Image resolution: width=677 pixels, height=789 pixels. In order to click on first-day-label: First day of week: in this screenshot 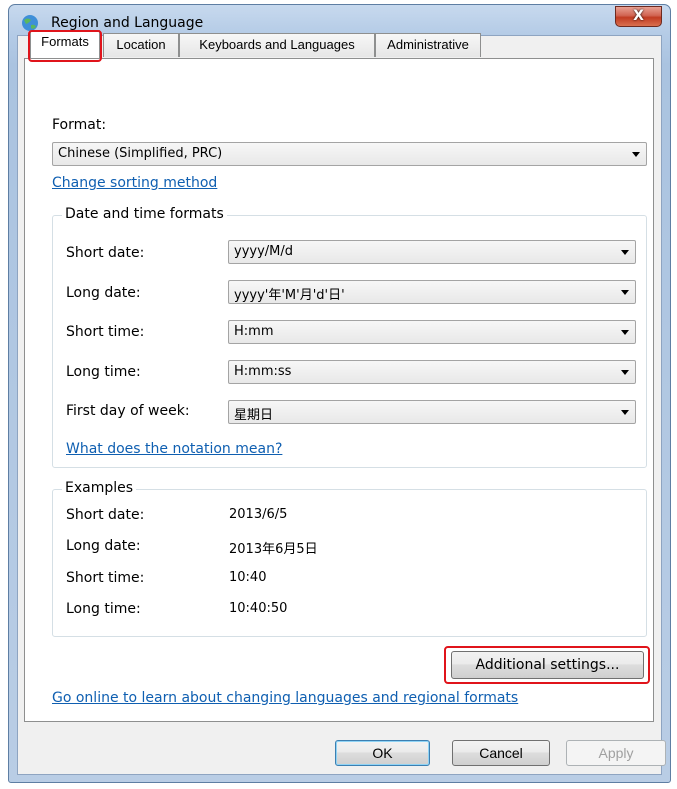, I will do `click(128, 411)`.